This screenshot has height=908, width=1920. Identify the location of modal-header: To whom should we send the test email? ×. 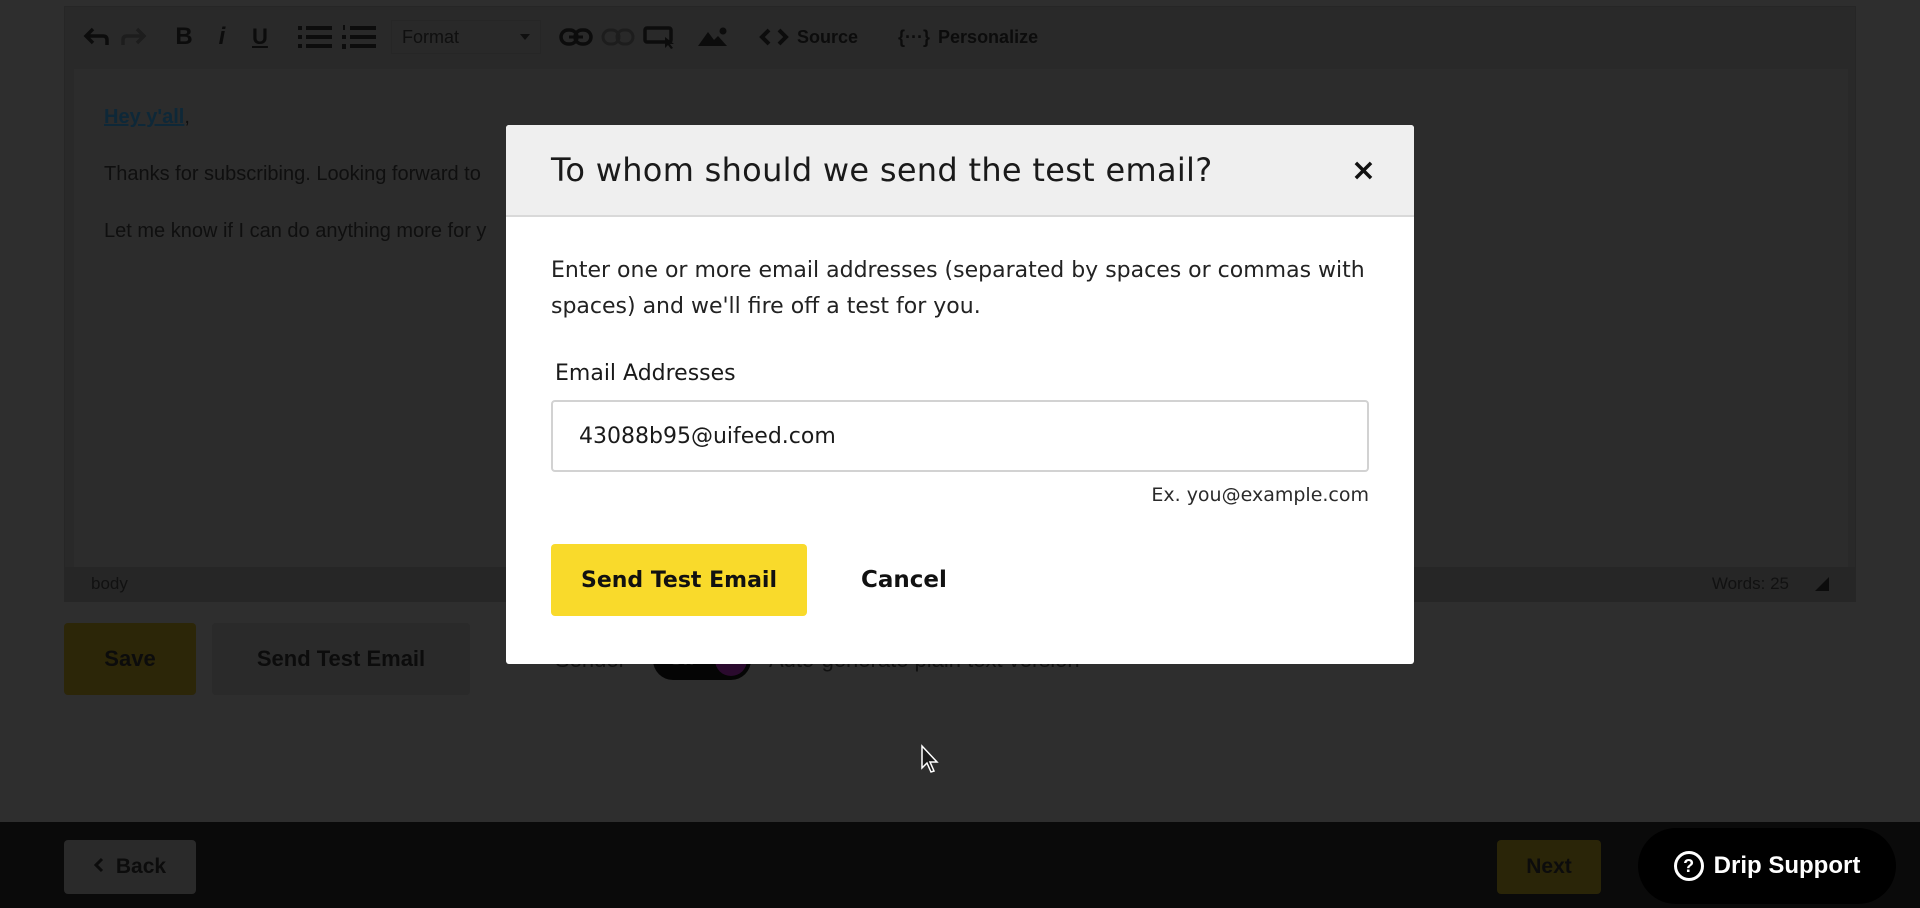
(960, 171).